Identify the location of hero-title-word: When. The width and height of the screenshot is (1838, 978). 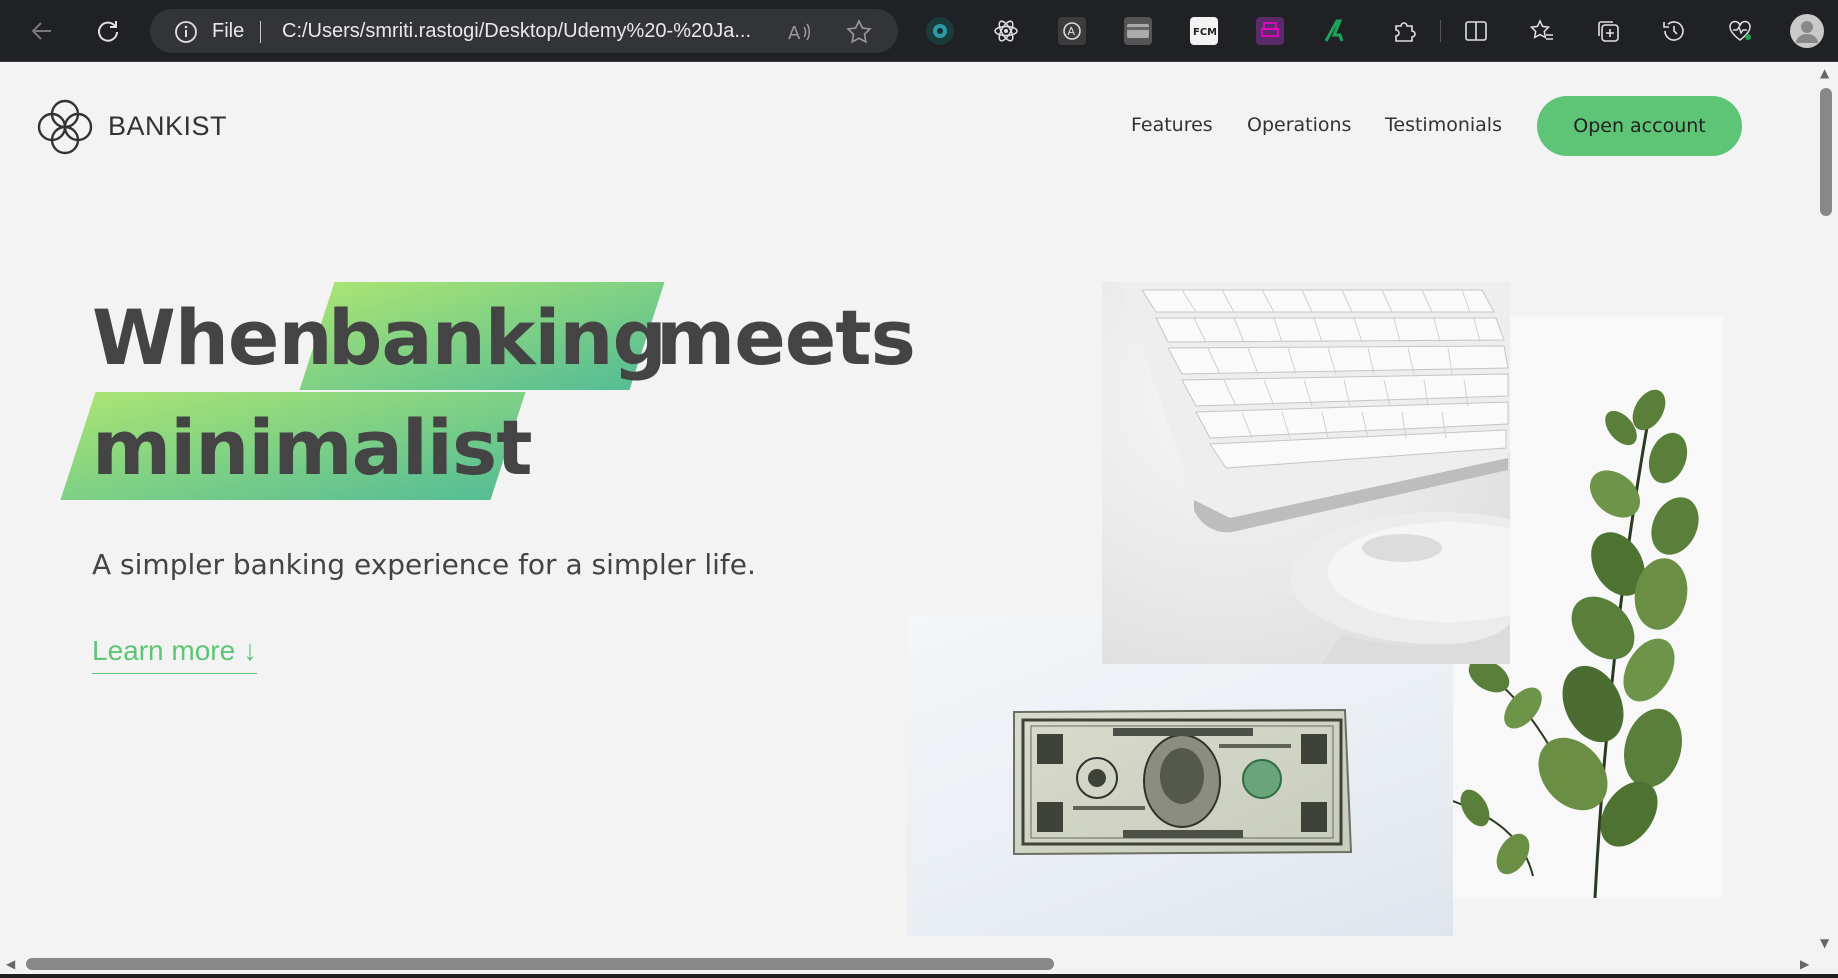
(212, 337).